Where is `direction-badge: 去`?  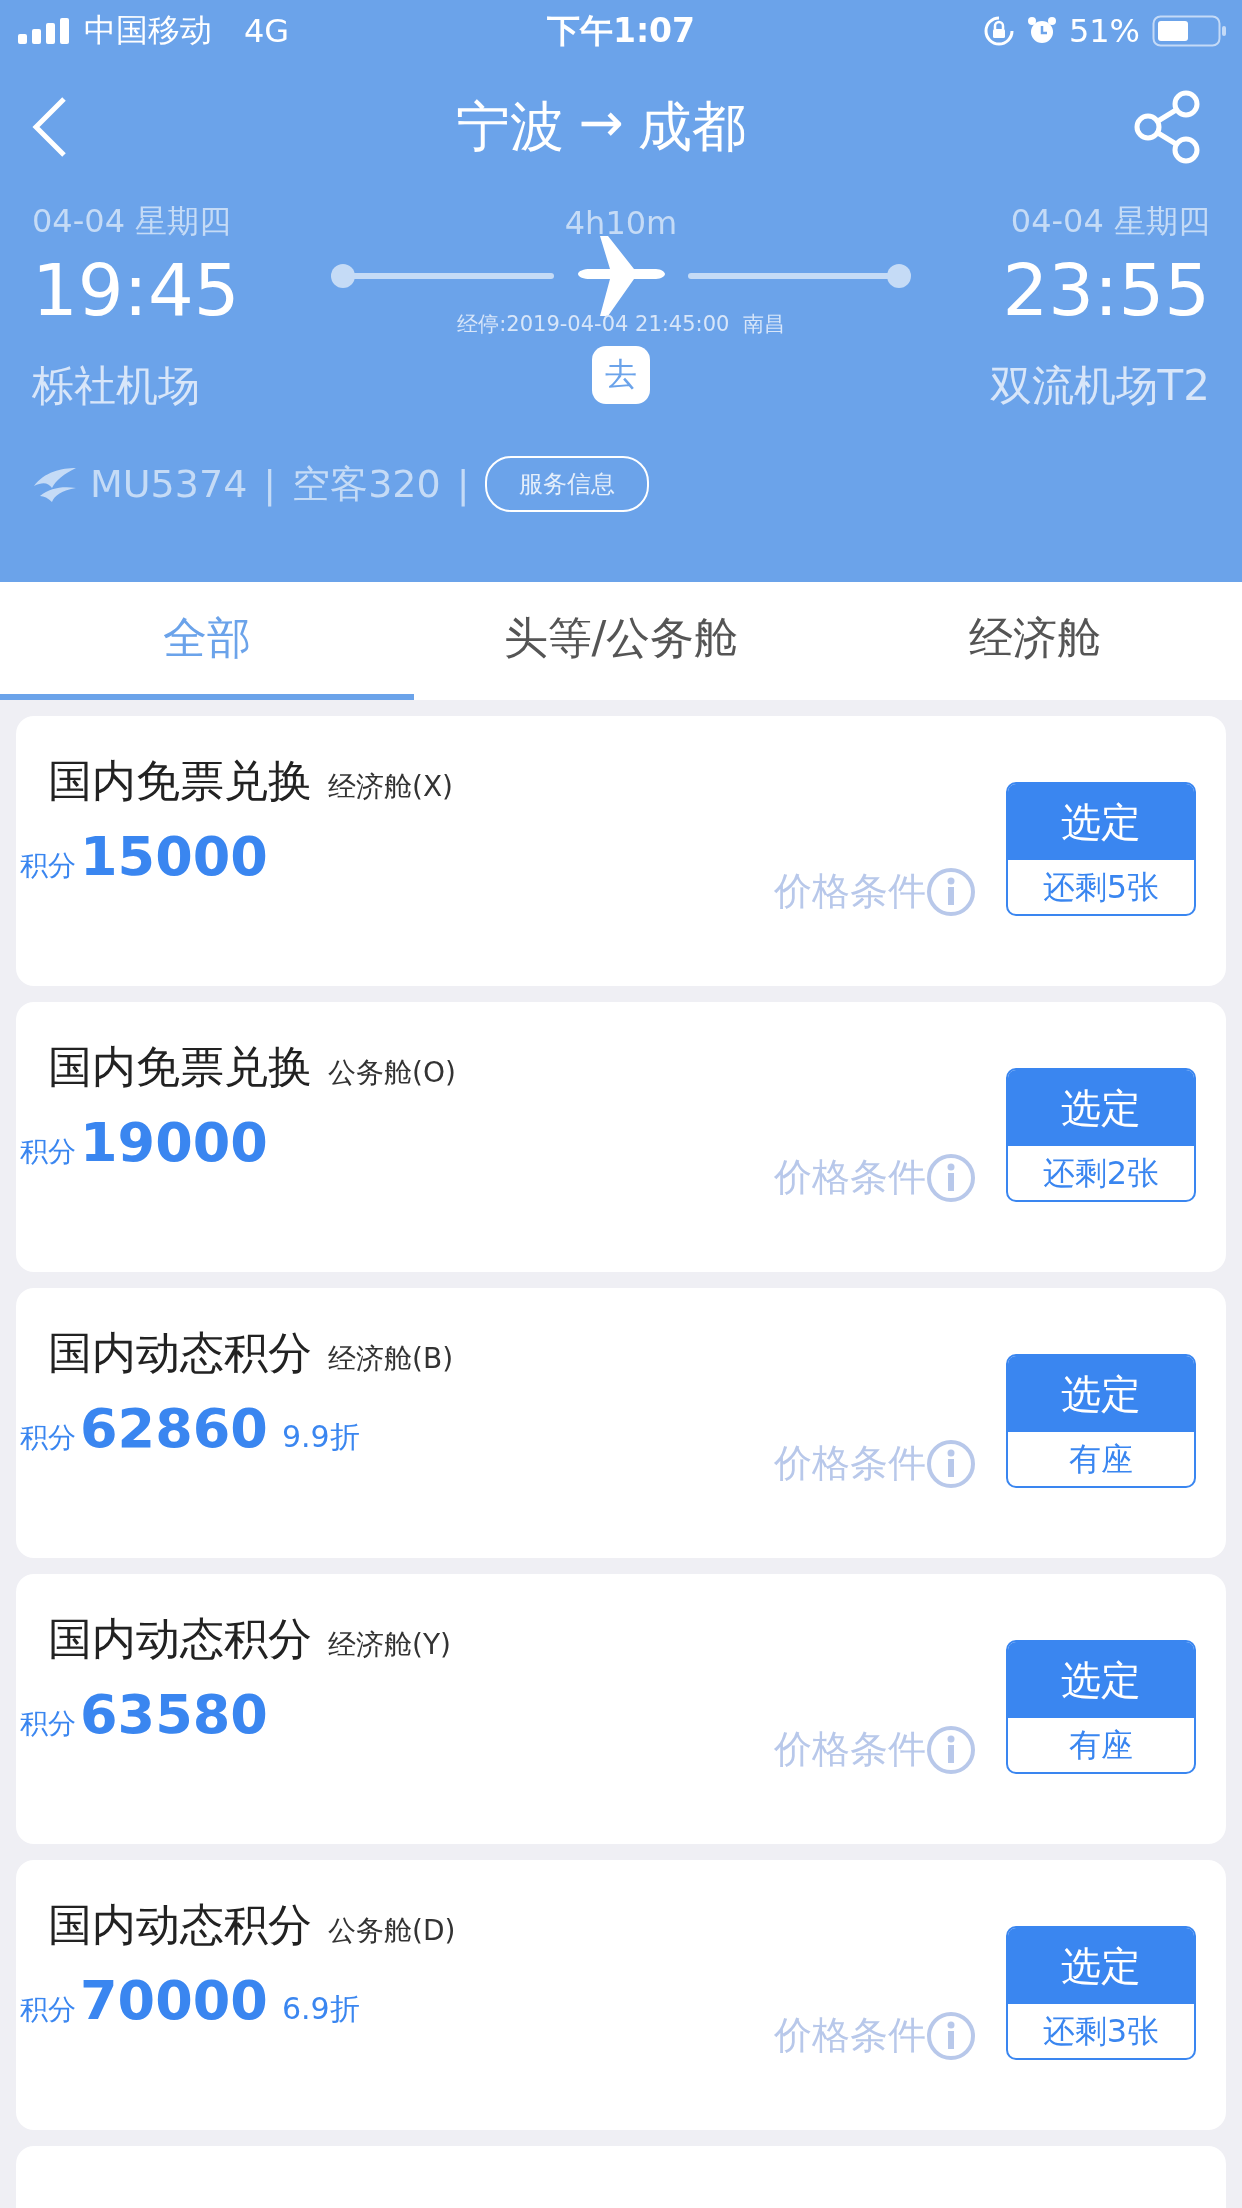 direction-badge: 去 is located at coordinates (621, 375).